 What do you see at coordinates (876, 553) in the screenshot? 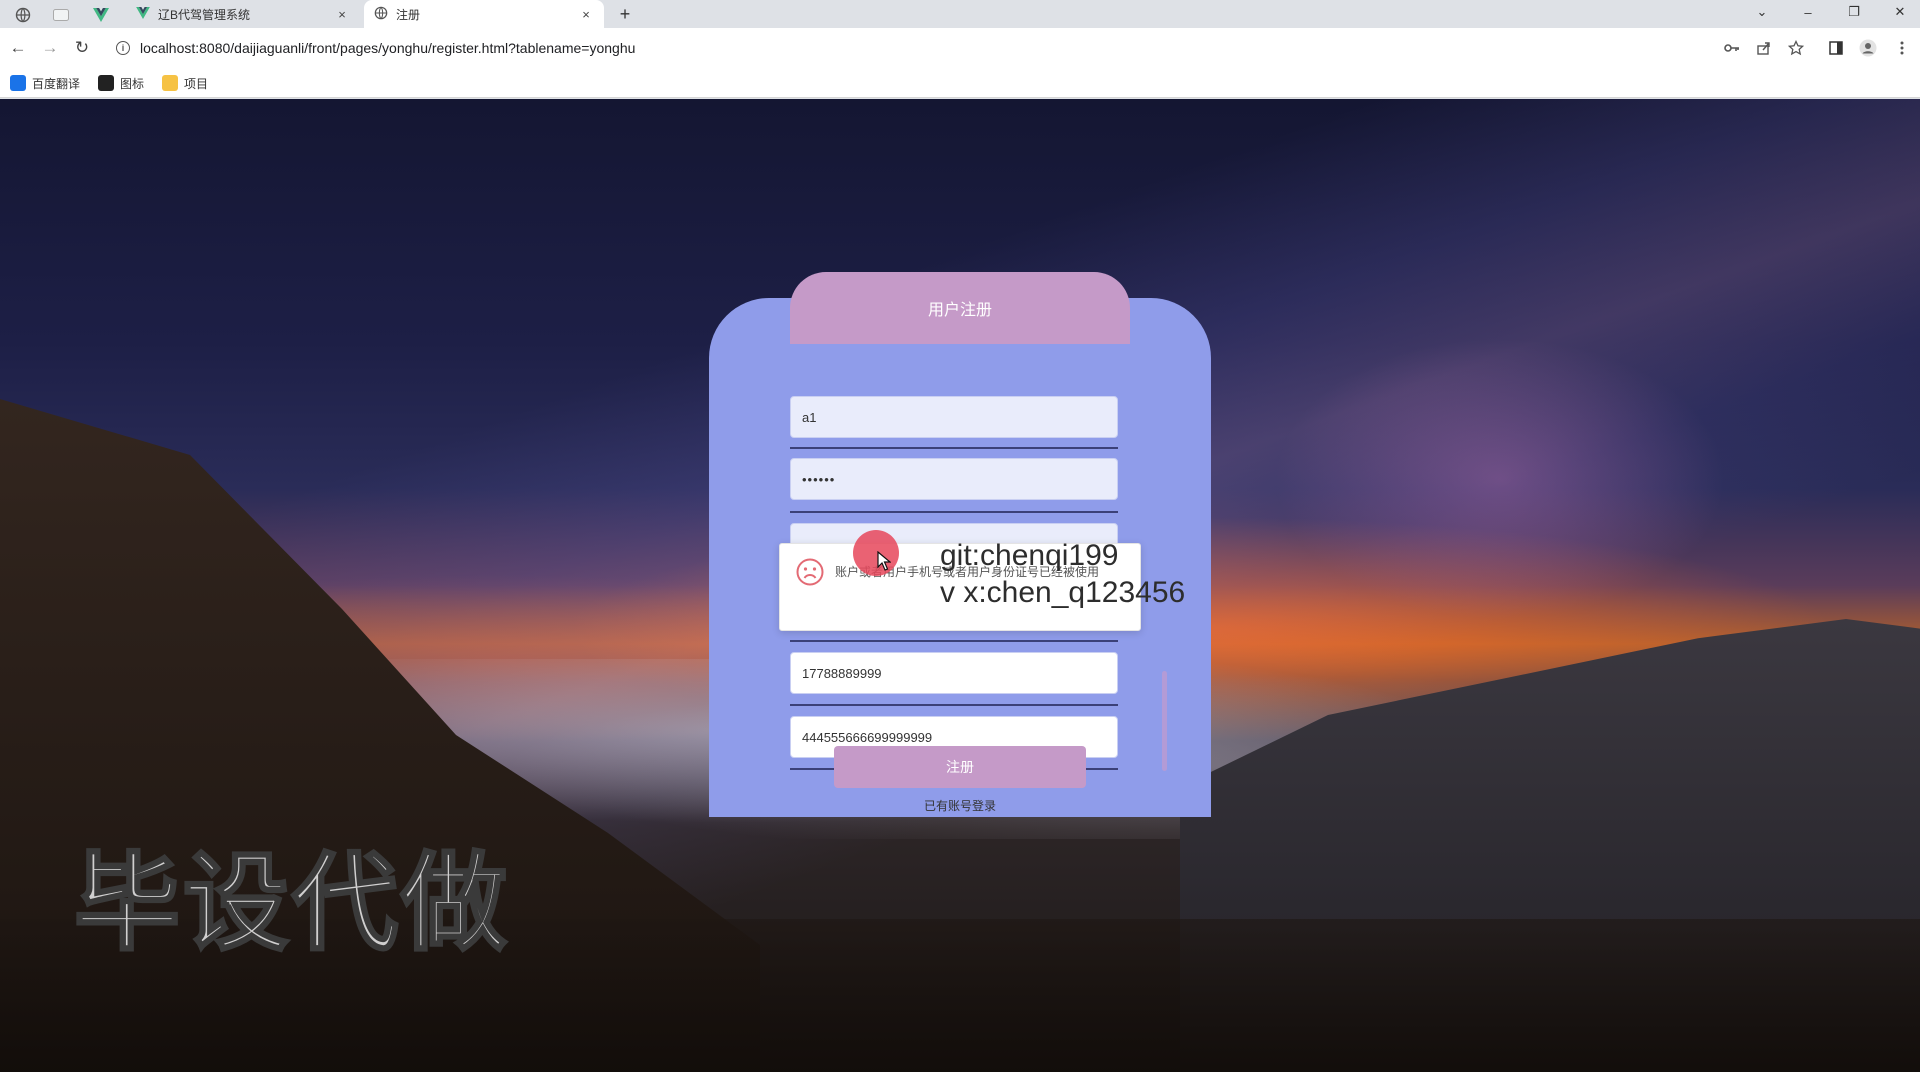
I see `click-highlight` at bounding box center [876, 553].